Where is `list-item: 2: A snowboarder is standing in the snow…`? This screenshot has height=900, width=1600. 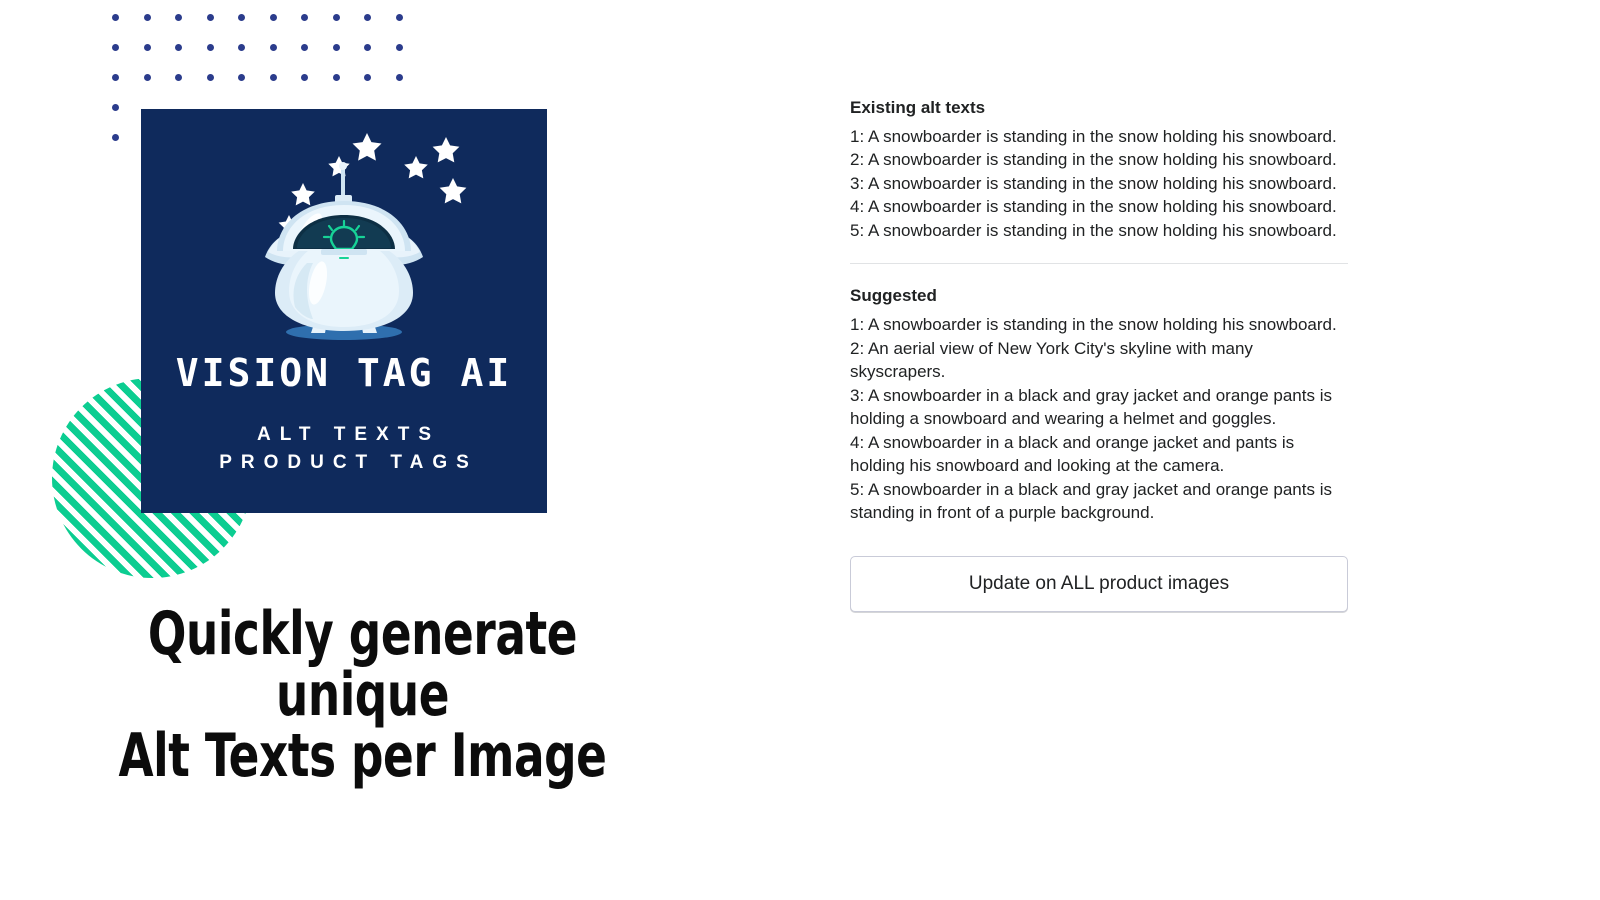 list-item: 2: A snowboarder is standing in the snow… is located at coordinates (1093, 160).